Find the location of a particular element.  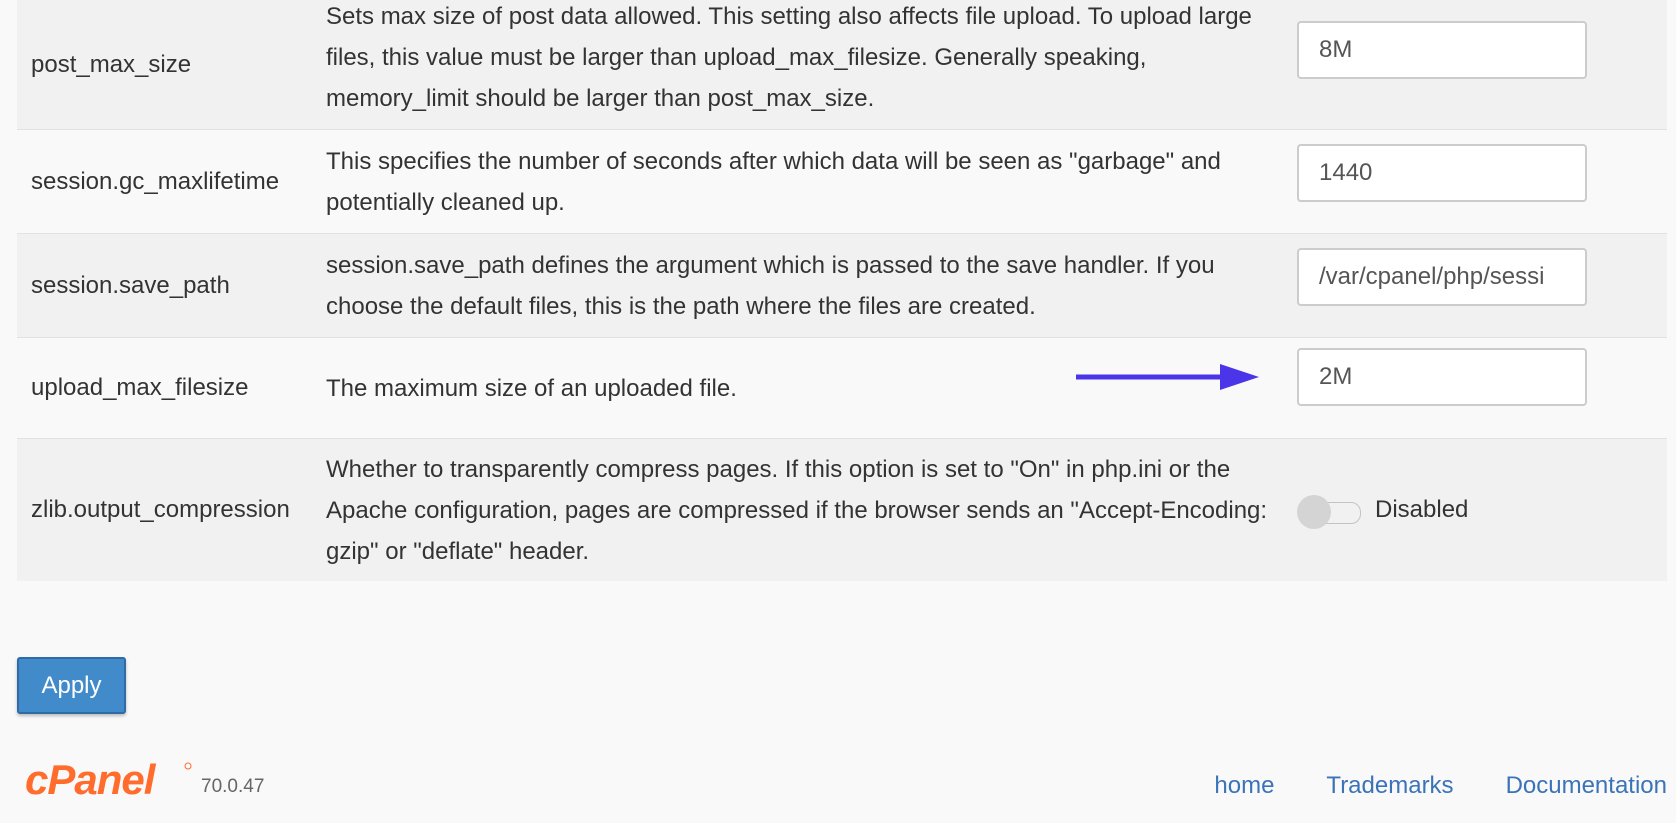

footer-links: home Trademarks Documentation is located at coordinates (1440, 786).